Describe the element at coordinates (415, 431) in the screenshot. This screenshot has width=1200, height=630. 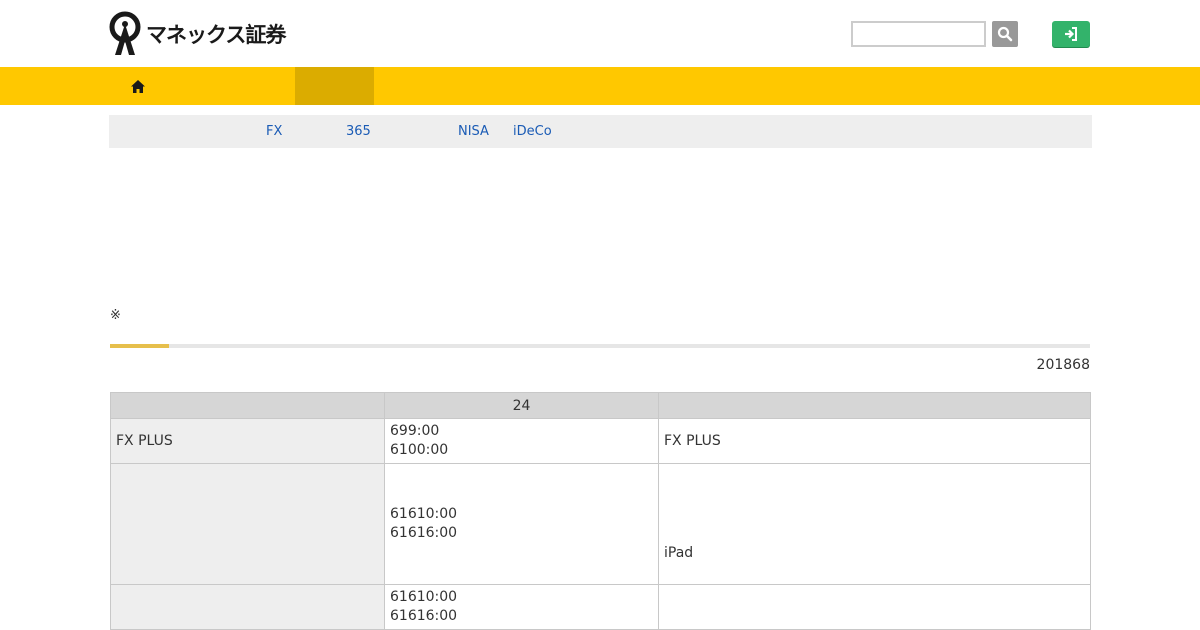
I see `time-line: 699:00` at that location.